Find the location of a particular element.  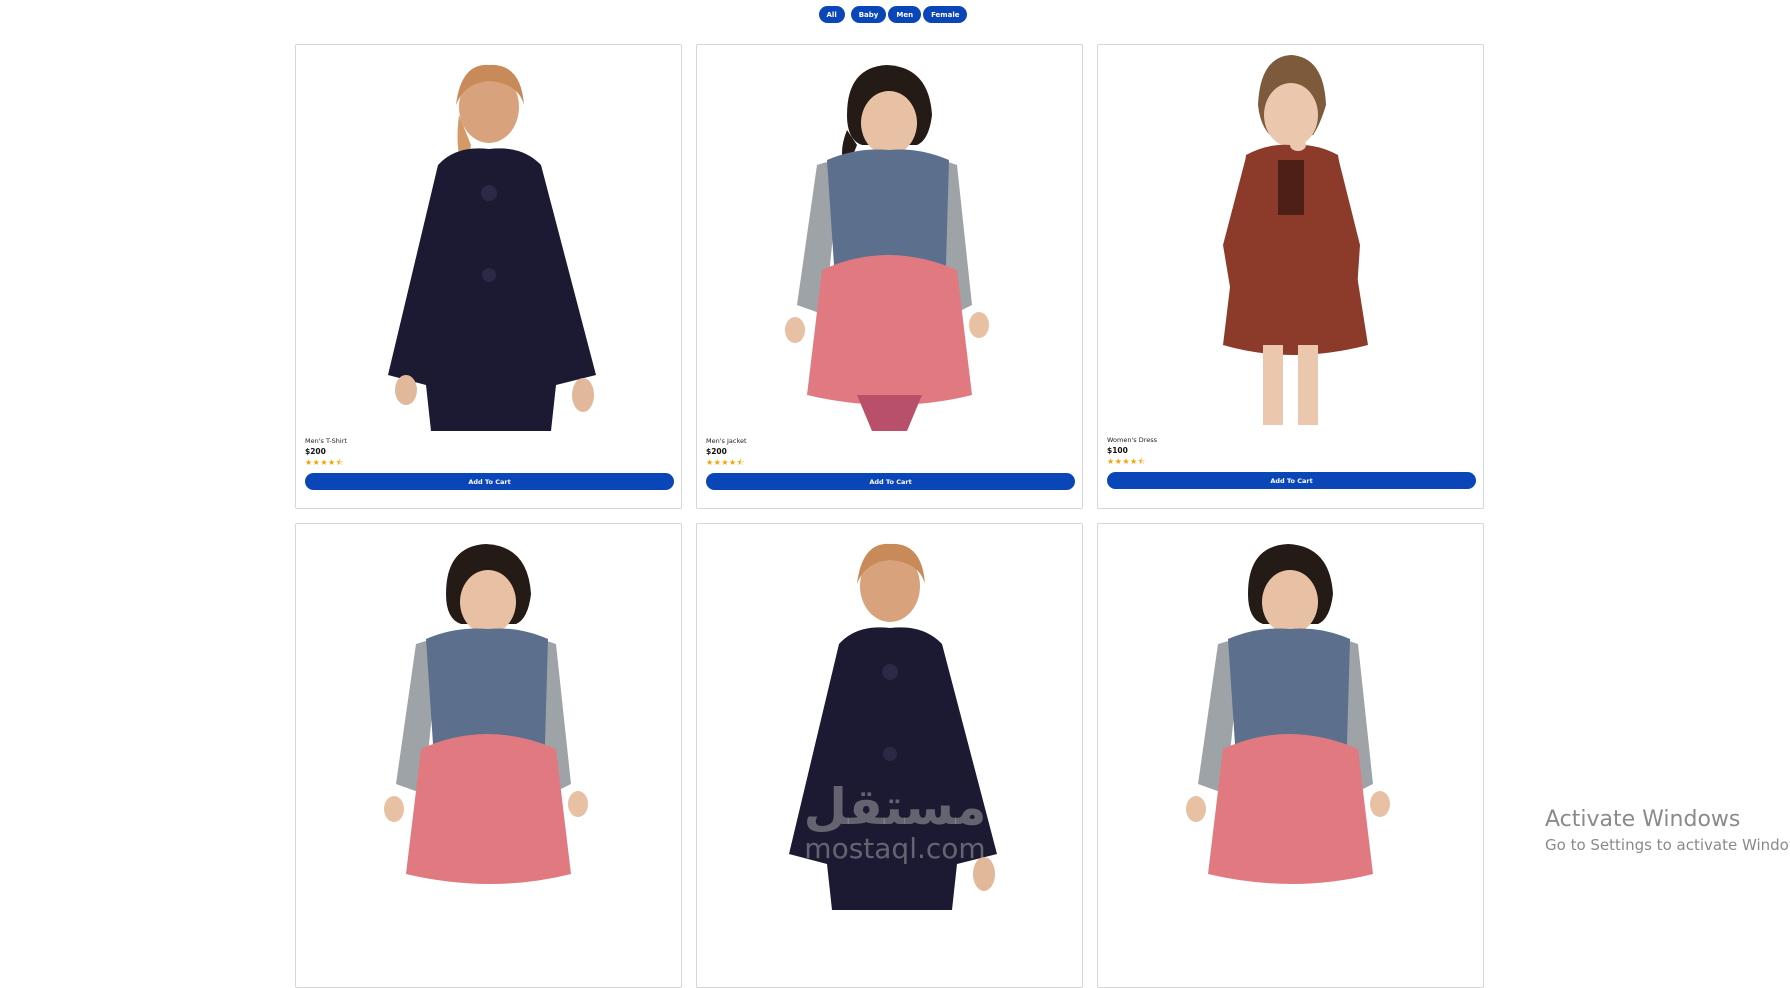

watermark-latin: mostaql.com is located at coordinates (895, 848).